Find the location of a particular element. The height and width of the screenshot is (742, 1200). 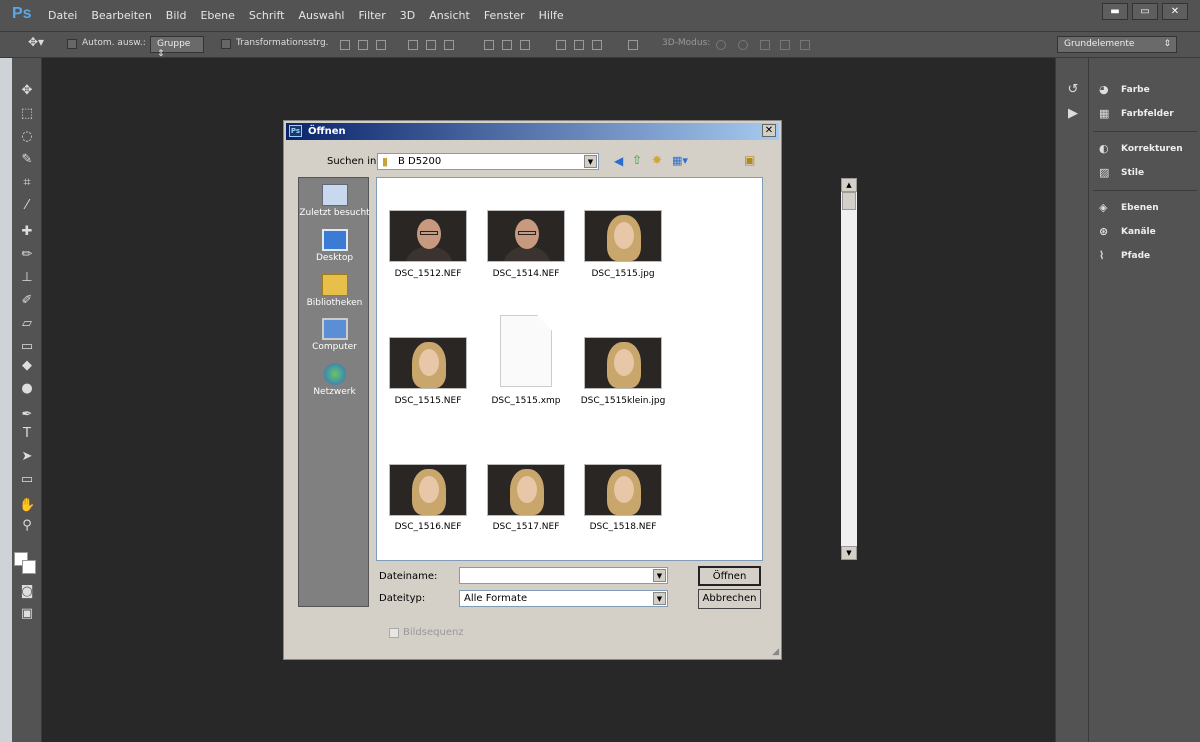

panel-korrekturen: ◐ Korrekturen is located at coordinates (1141, 149).